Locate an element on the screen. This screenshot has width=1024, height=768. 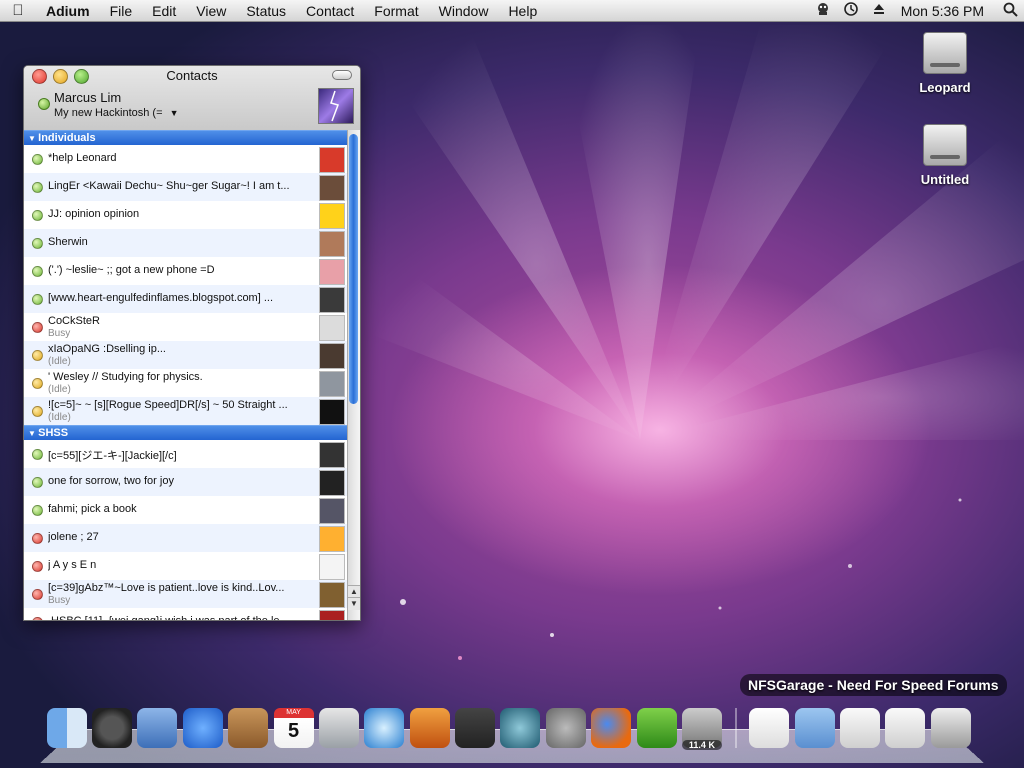
menu-status: Status is located at coordinates (266, 11).